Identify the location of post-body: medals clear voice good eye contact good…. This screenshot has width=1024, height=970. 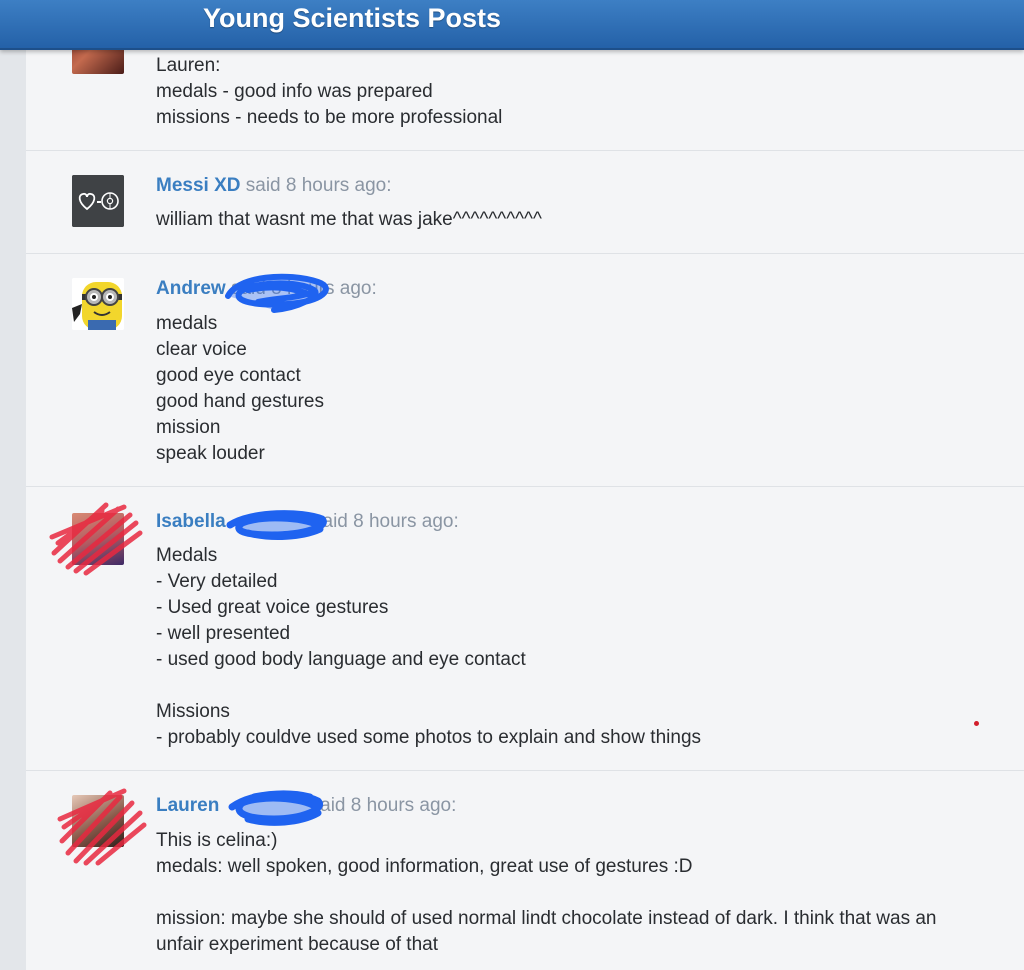
(581, 389).